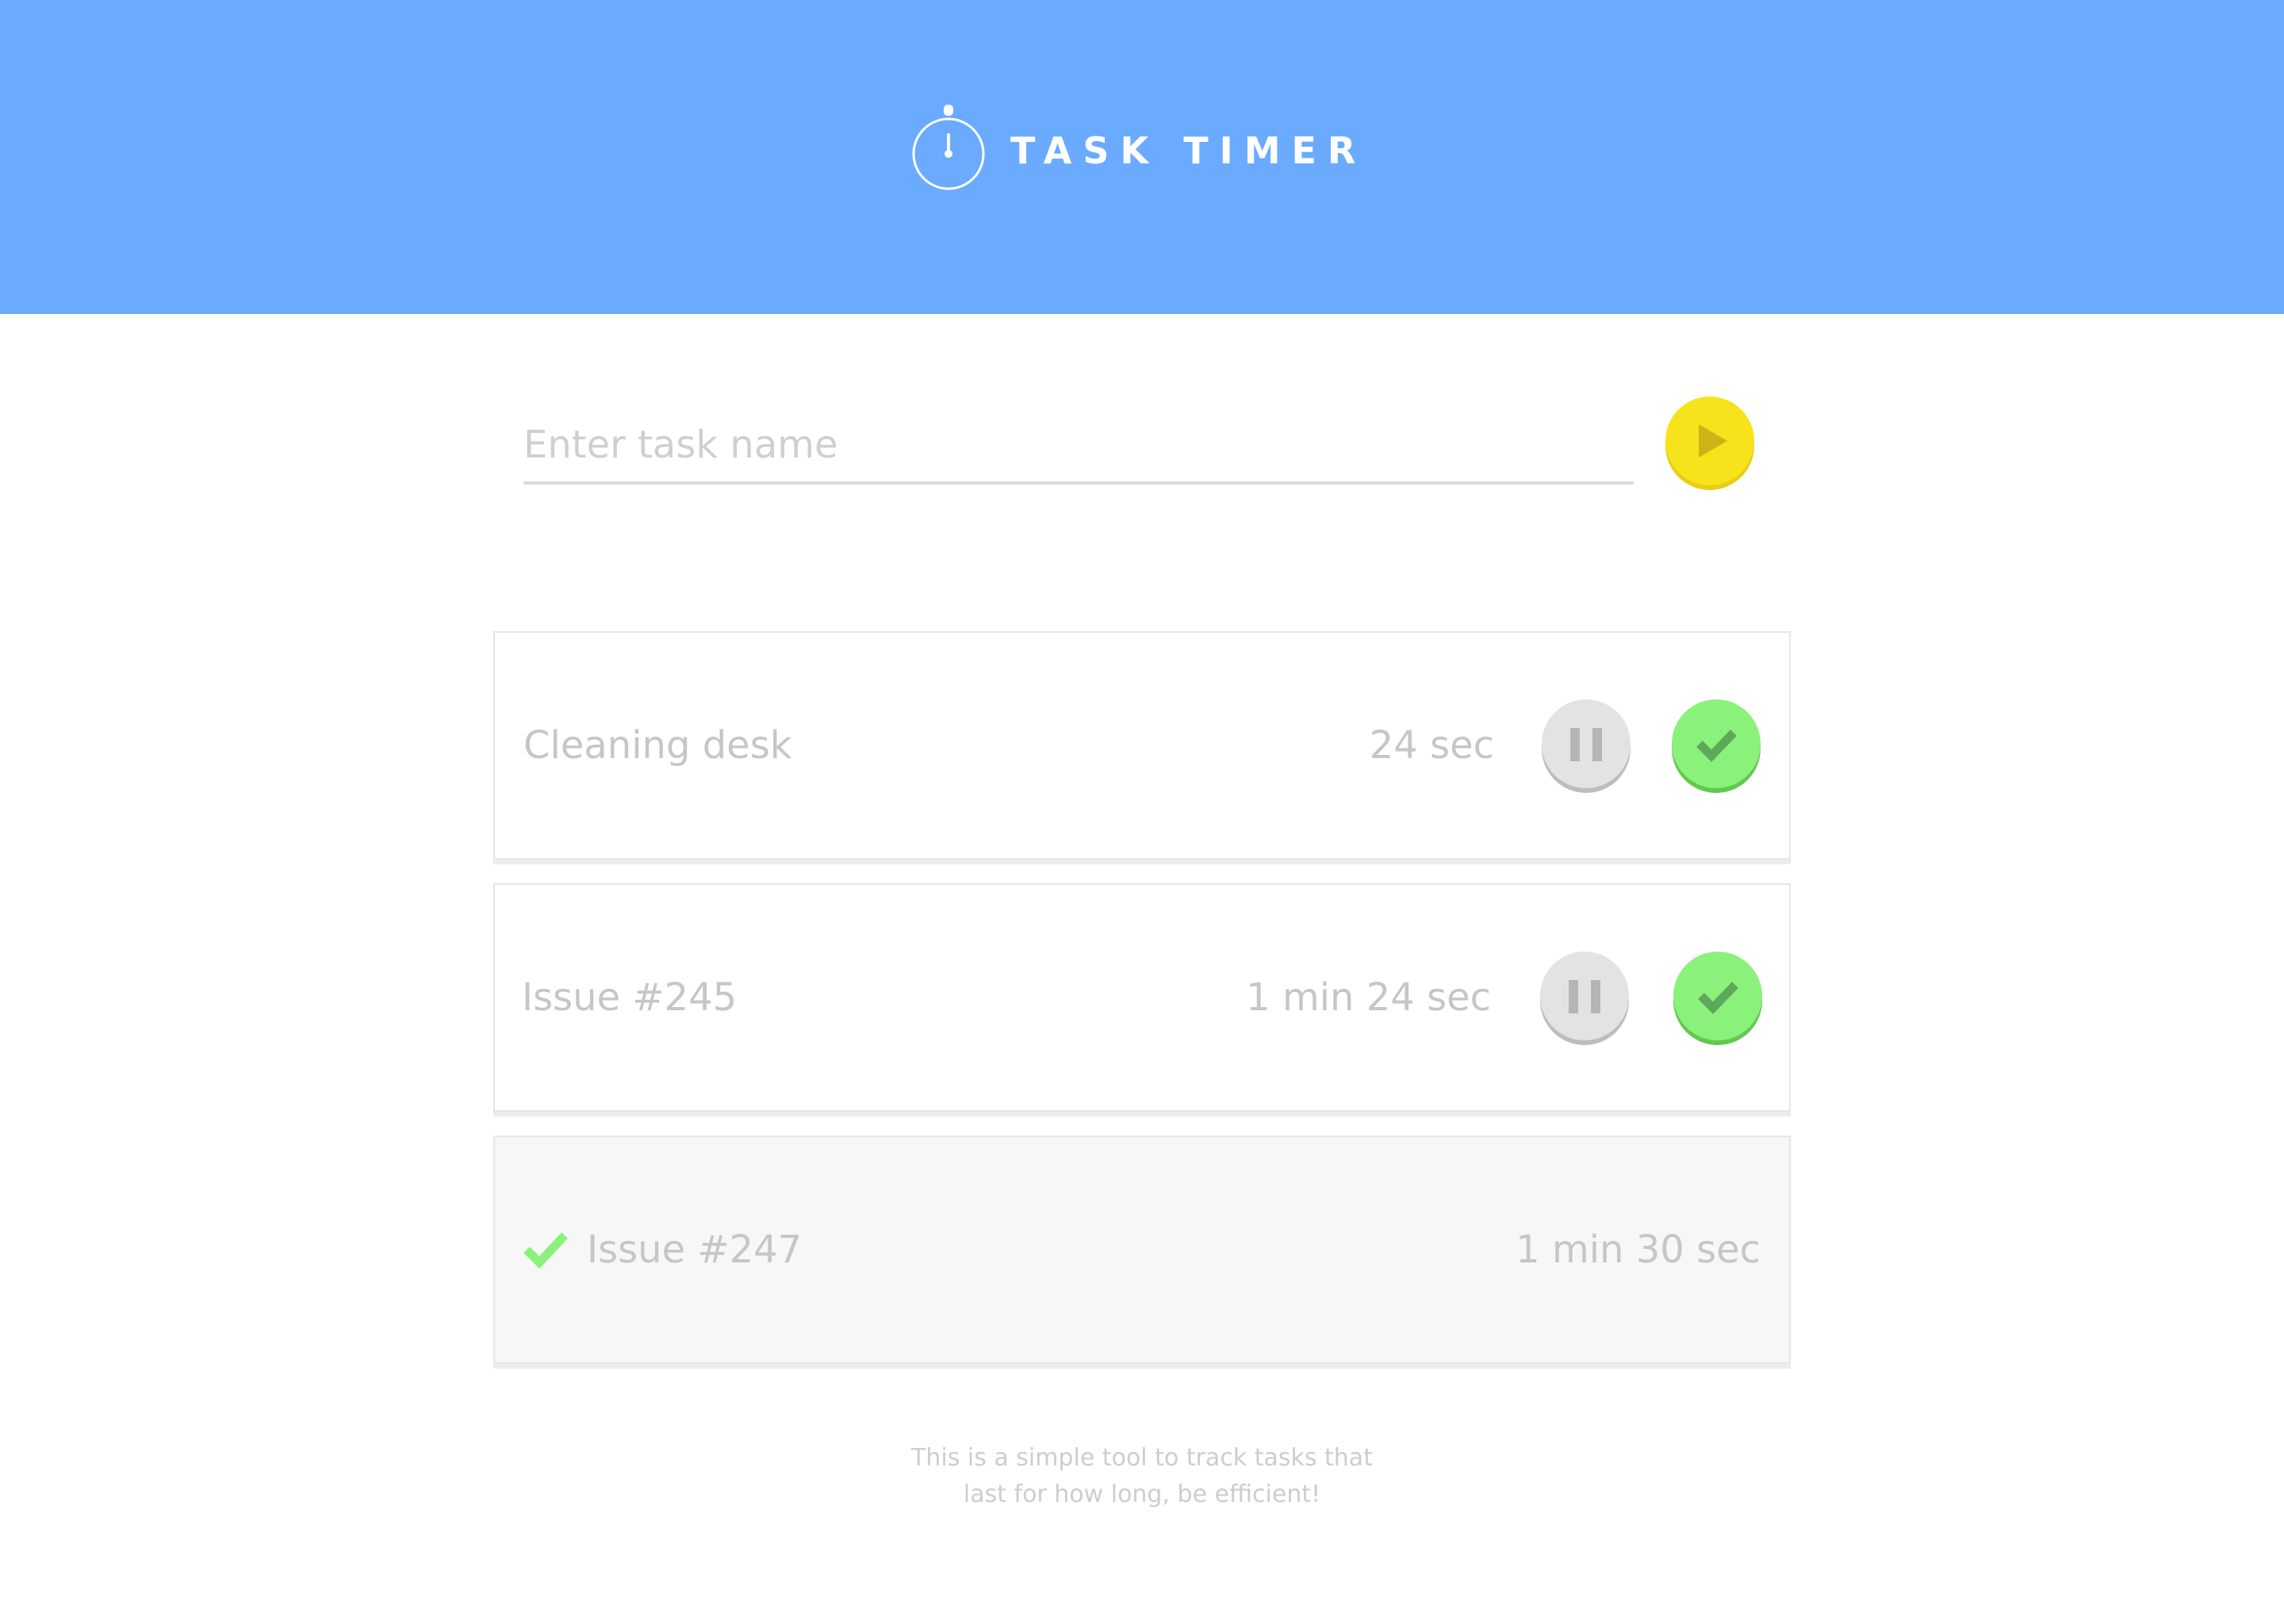 The height and width of the screenshot is (1624, 2284). What do you see at coordinates (1142, 1494) in the screenshot?
I see `footer-line: last for how long, be efficient!` at bounding box center [1142, 1494].